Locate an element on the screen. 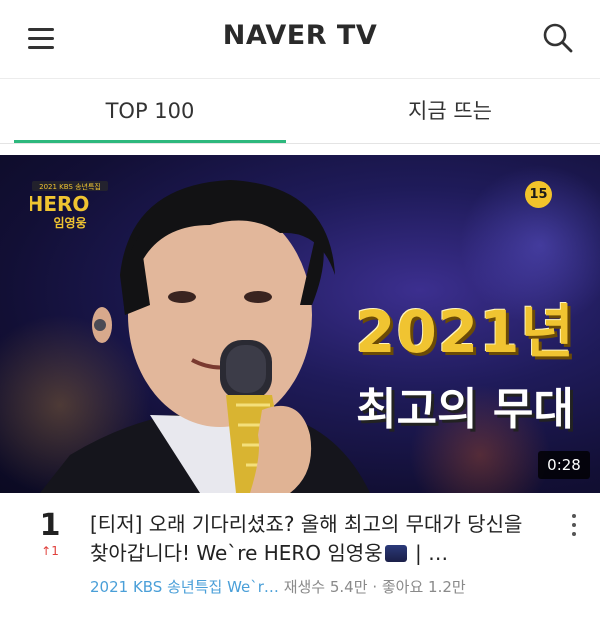 The height and width of the screenshot is (630, 600). rank-change-indicator: ↑1 is located at coordinates (50, 551).